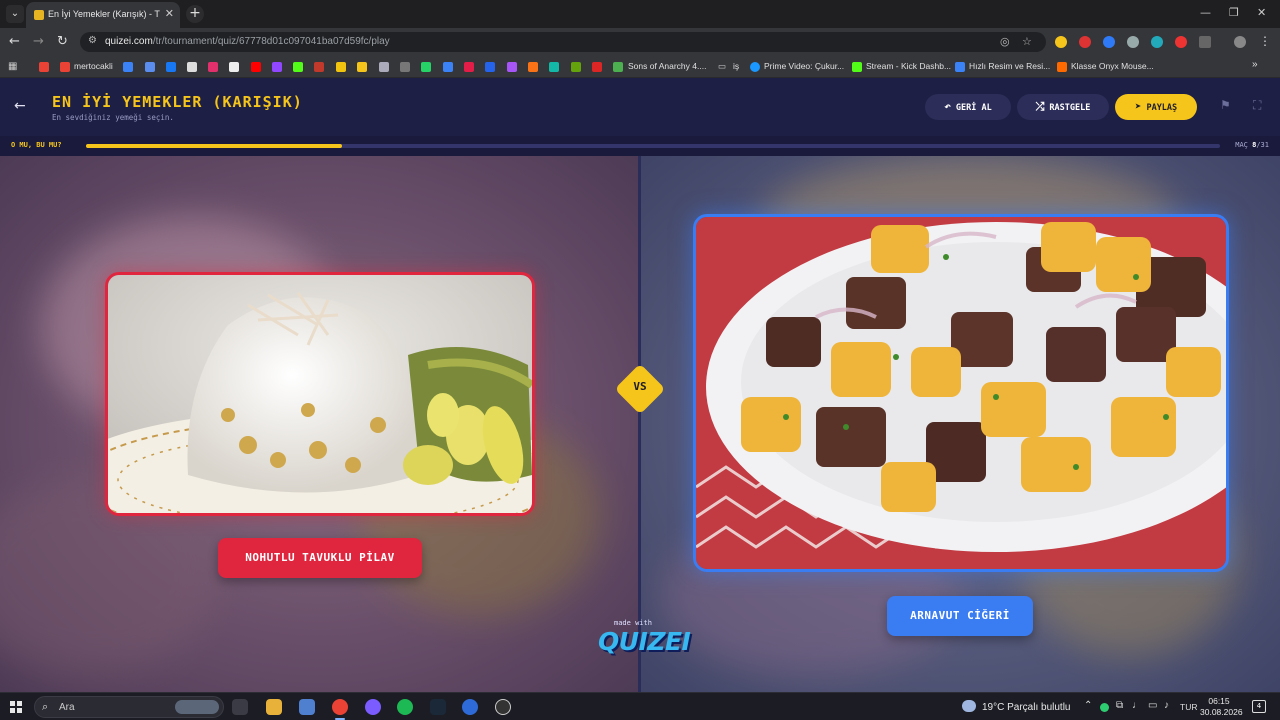  I want to click on back-arrow-icon: ←, so click(20, 106).